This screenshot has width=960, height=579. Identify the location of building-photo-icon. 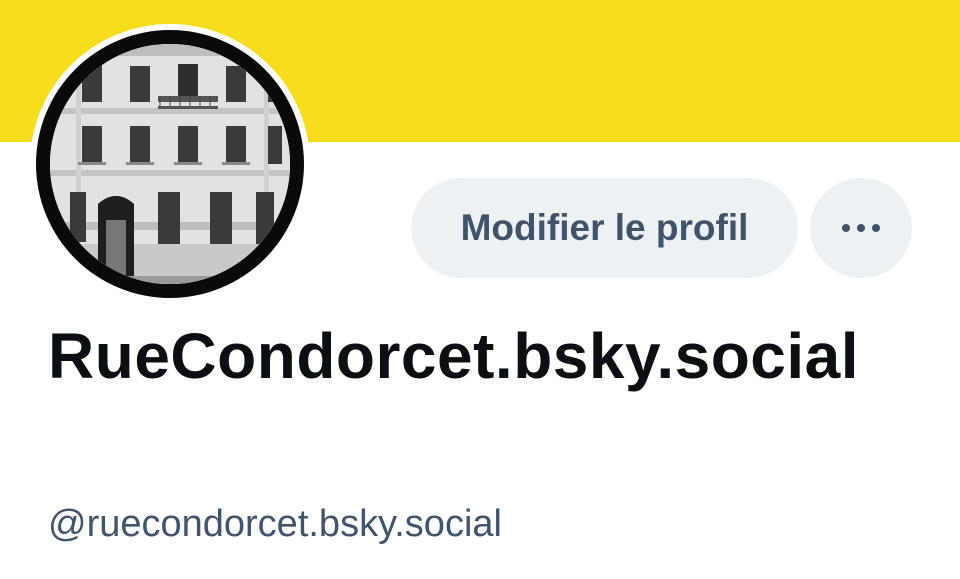
(170, 164).